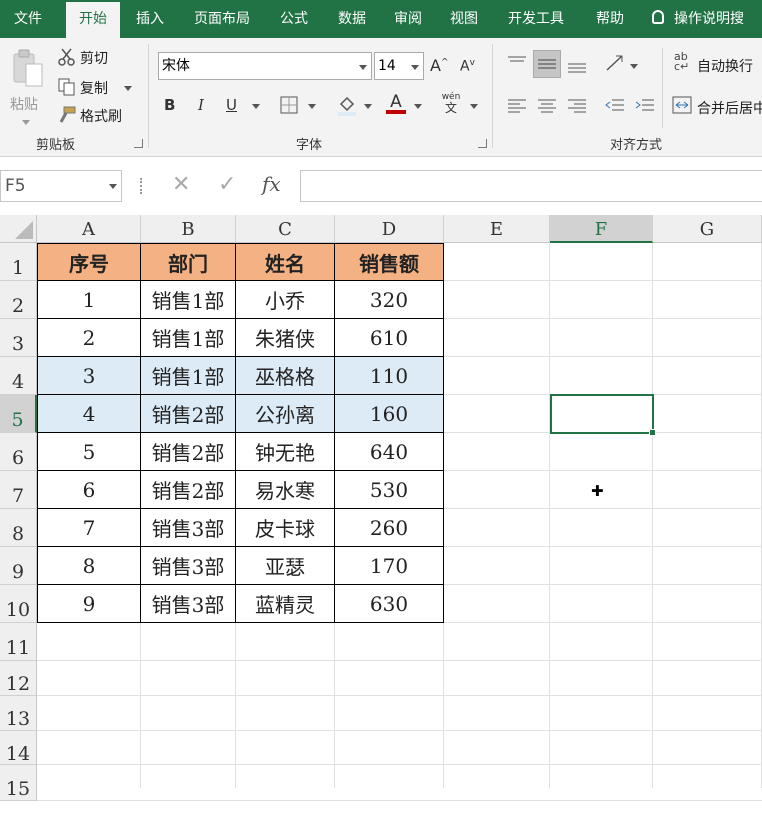 This screenshot has height=813, width=762. I want to click on enter-icon: ✓, so click(227, 184).